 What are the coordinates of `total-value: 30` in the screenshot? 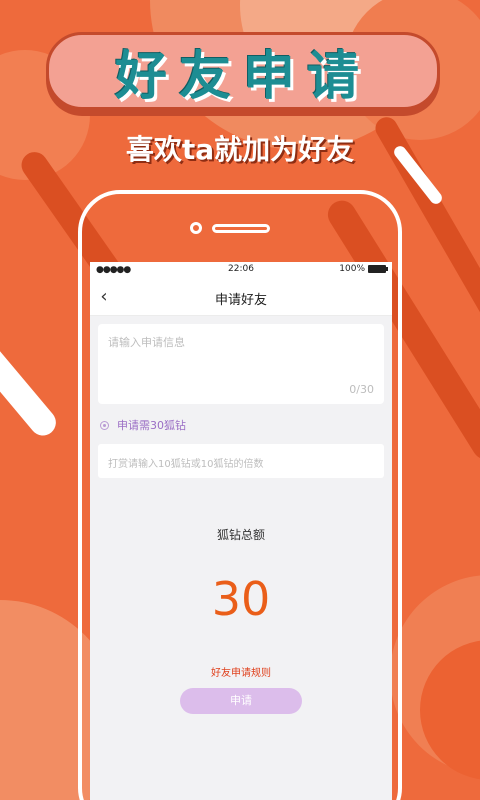 It's located at (241, 599).